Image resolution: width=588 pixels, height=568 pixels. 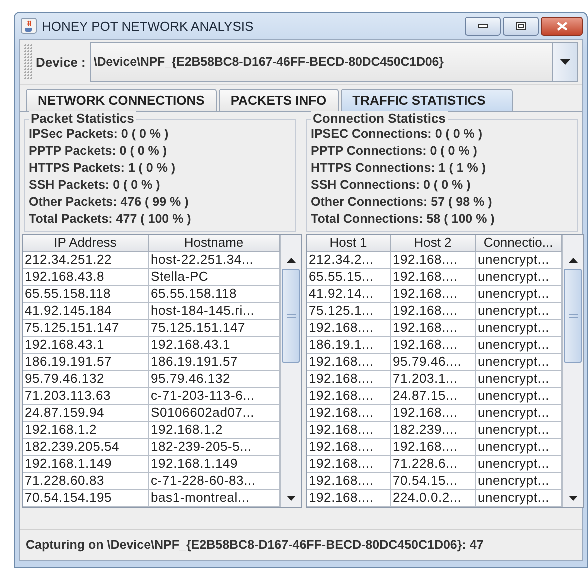 What do you see at coordinates (148, 26) in the screenshot?
I see `window-title: HONEY POT NETWORK ANALYSIS` at bounding box center [148, 26].